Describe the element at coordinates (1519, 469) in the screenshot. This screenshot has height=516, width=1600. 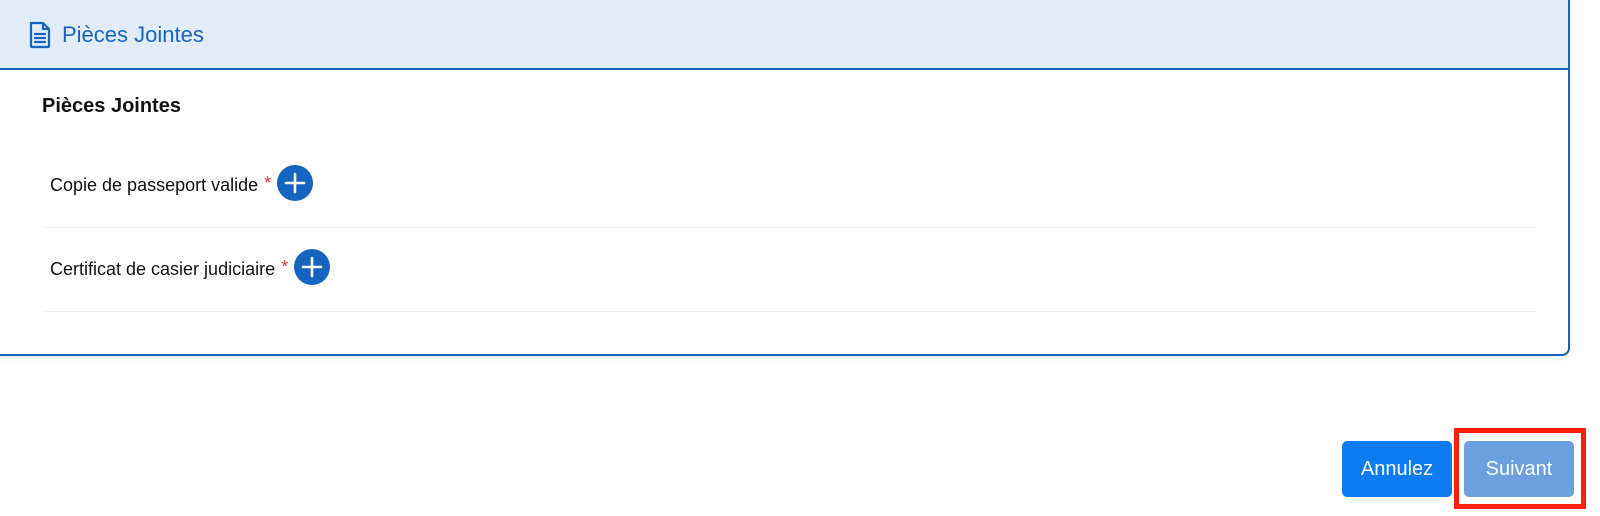
I see `next-button: Suivant` at that location.